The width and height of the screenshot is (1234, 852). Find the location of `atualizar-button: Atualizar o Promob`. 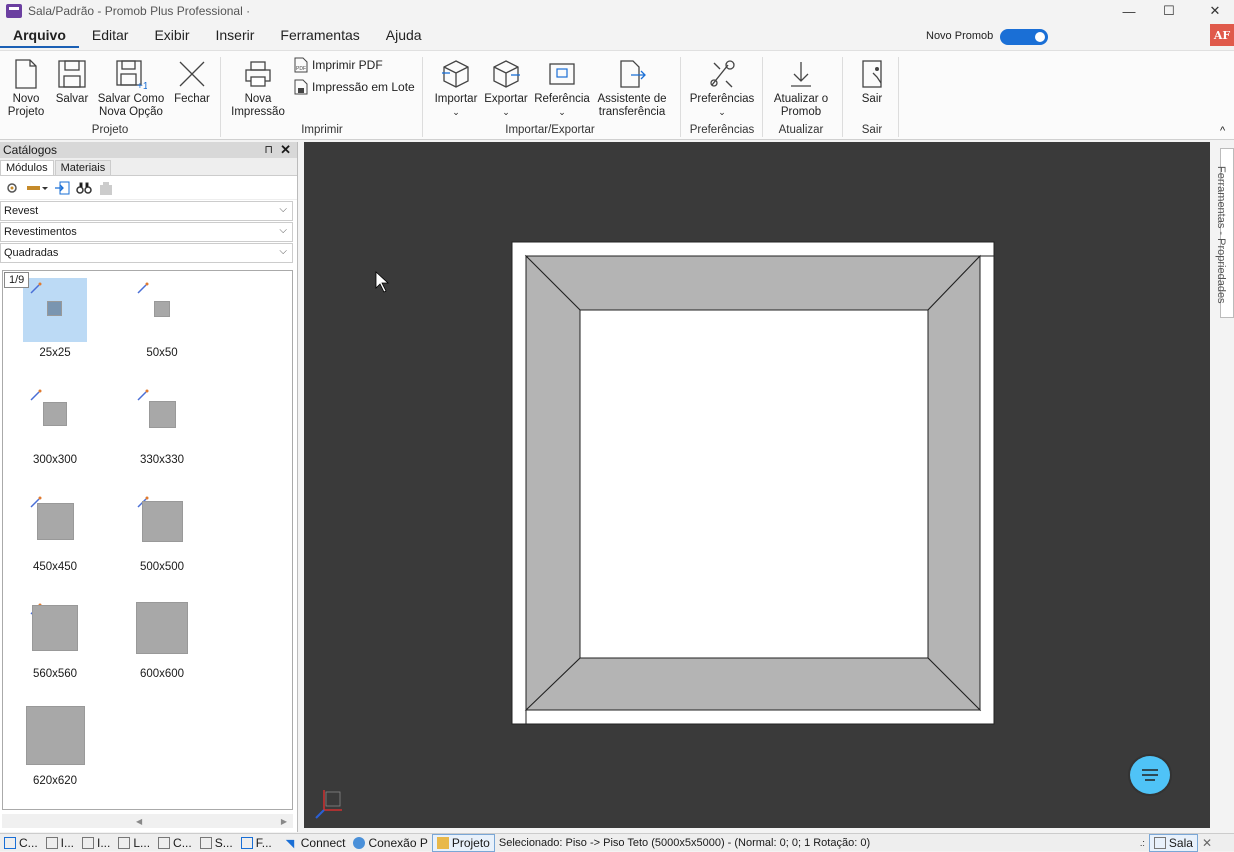

atualizar-button: Atualizar o Promob is located at coordinates (801, 89).